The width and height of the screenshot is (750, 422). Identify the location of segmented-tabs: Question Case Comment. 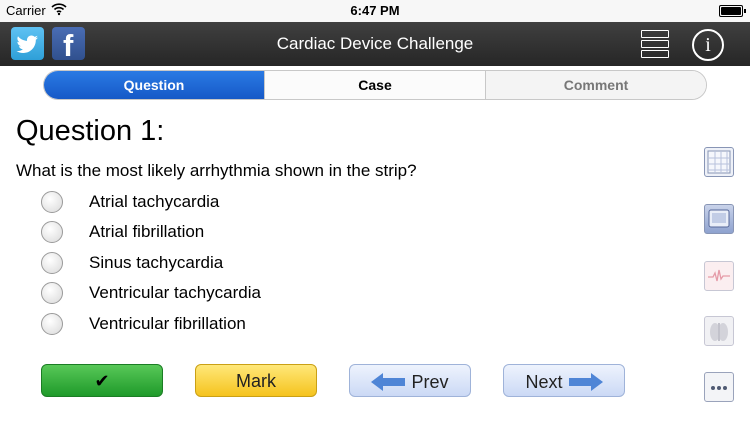
(375, 85).